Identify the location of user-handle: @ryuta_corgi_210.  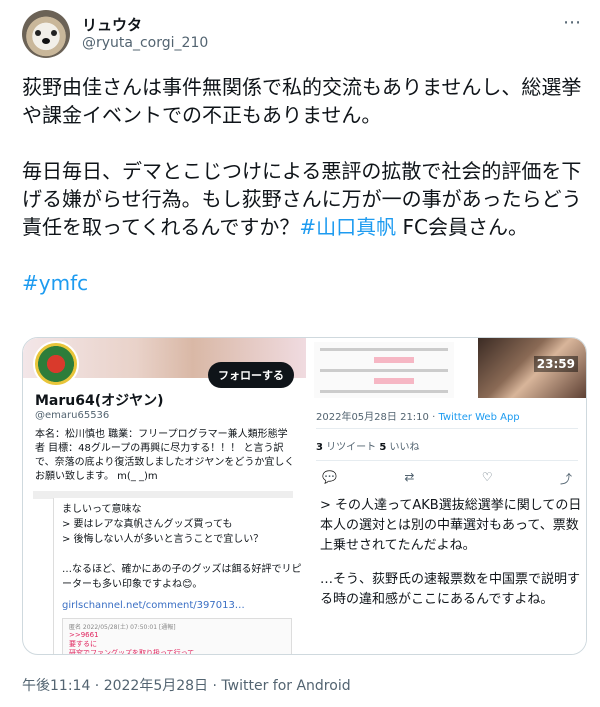
(145, 43).